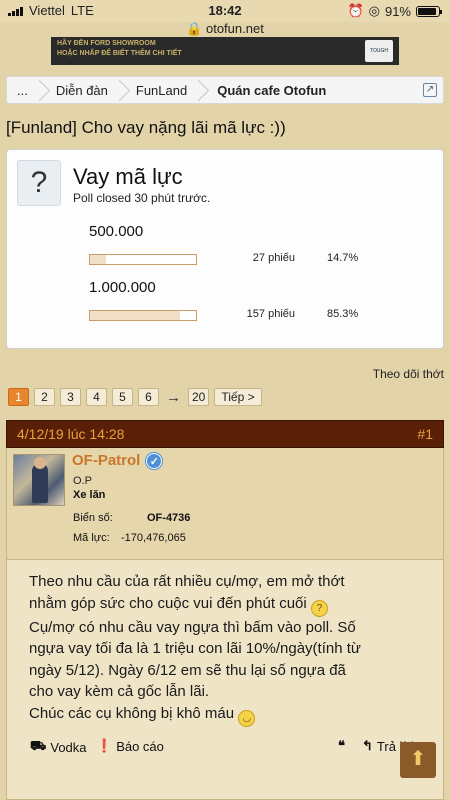 This screenshot has height=800, width=450. What do you see at coordinates (429, 11) in the screenshot?
I see `battery-icon` at bounding box center [429, 11].